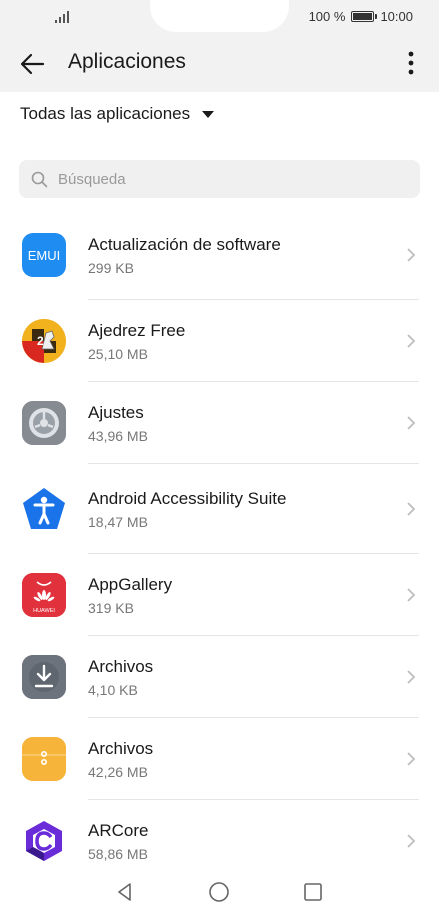  What do you see at coordinates (118, 854) in the screenshot?
I see `app-size: 58,86 MB` at bounding box center [118, 854].